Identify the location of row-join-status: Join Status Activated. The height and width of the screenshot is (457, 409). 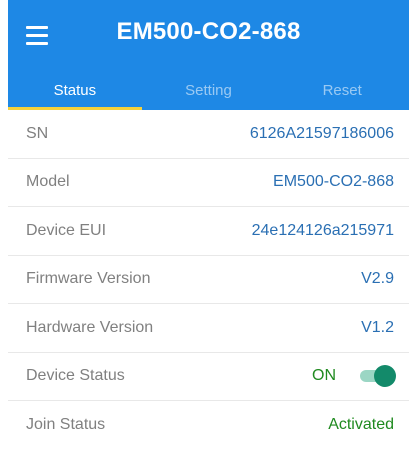
(208, 425).